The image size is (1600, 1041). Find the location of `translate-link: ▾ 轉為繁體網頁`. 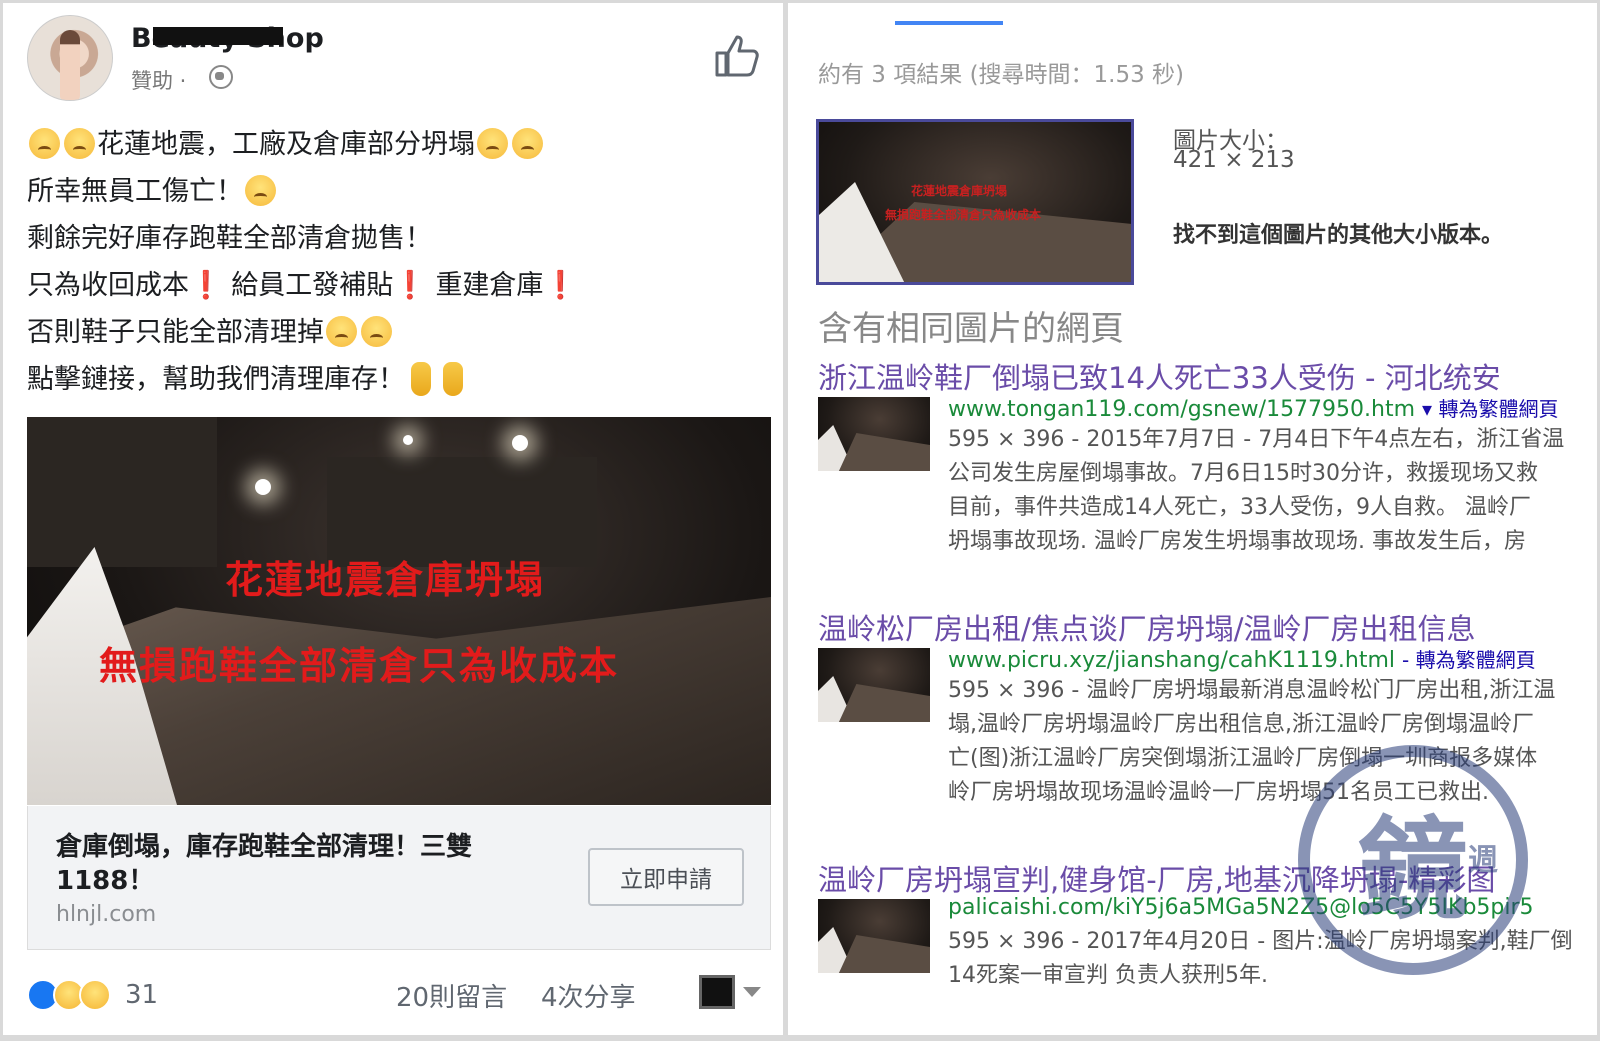

translate-link: ▾ 轉為繁體網頁 is located at coordinates (1490, 409).